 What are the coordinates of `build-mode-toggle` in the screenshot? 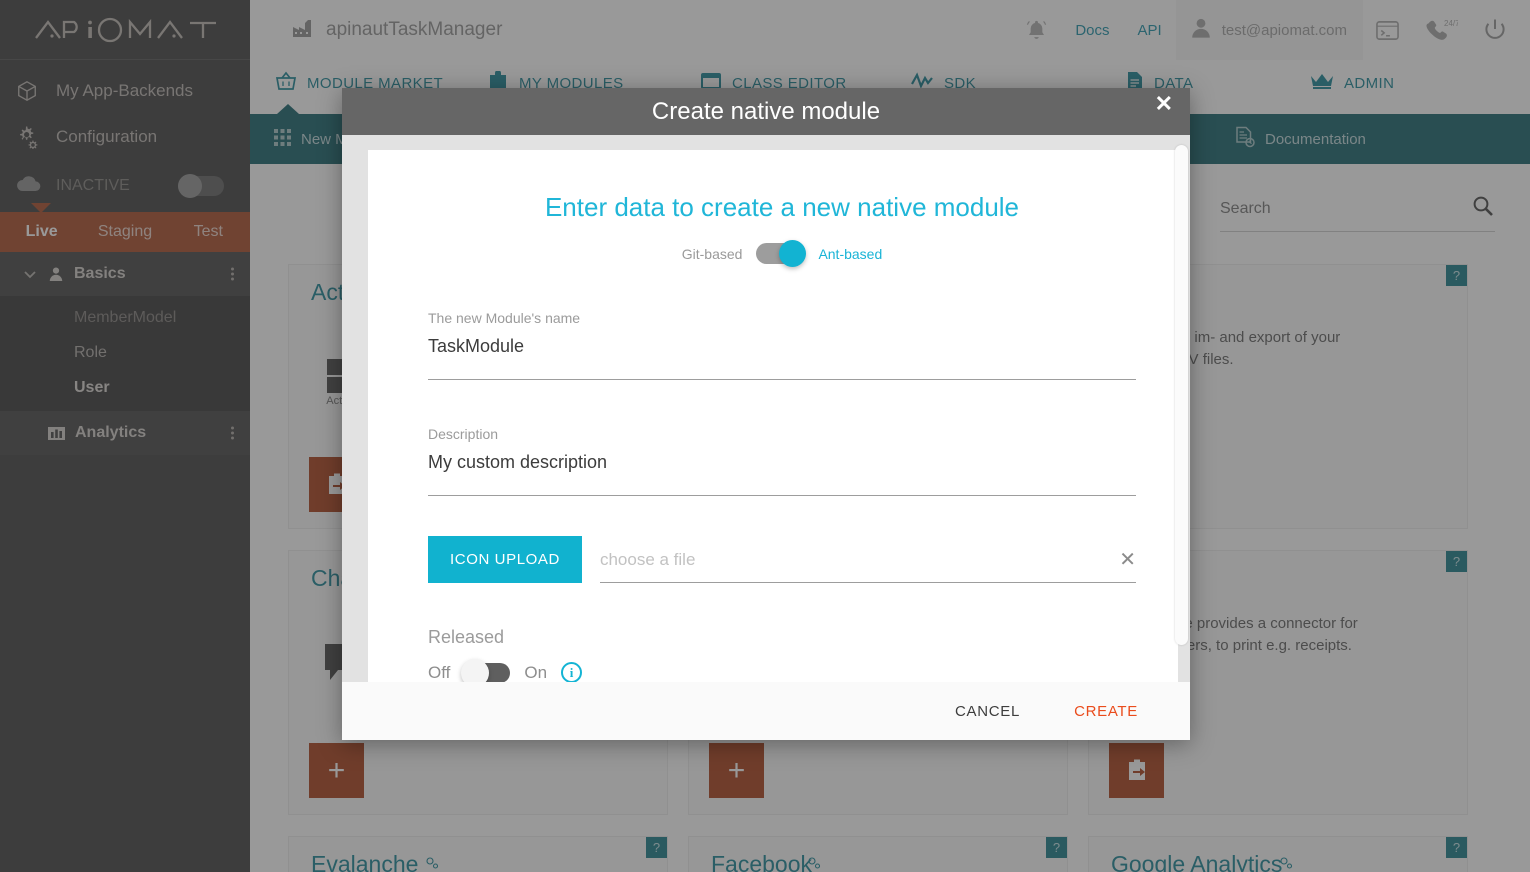 It's located at (781, 253).